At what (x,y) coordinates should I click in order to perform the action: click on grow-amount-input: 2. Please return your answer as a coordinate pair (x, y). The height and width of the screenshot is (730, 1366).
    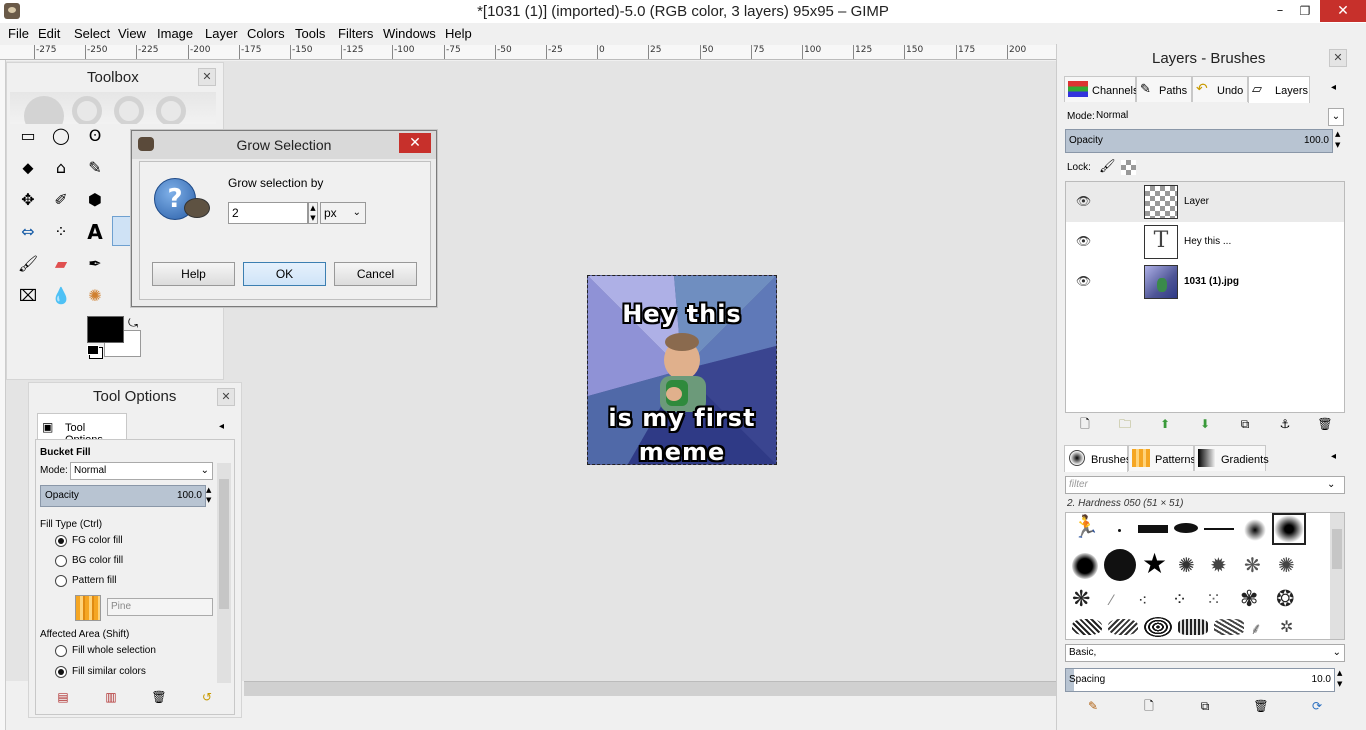
    Looking at the image, I should click on (268, 213).